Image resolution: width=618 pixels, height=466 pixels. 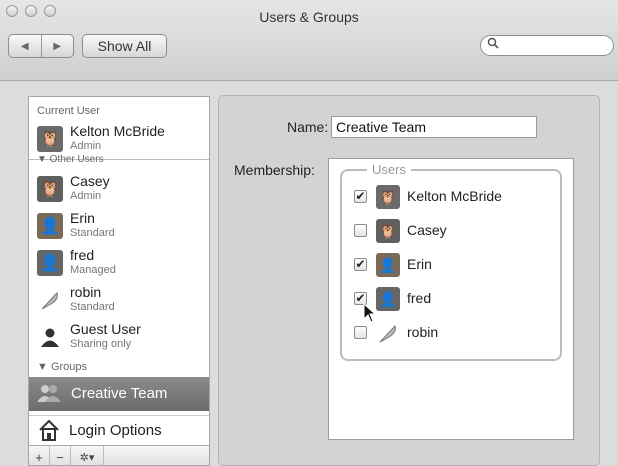 What do you see at coordinates (39, 455) in the screenshot?
I see `add-user-button: +` at bounding box center [39, 455].